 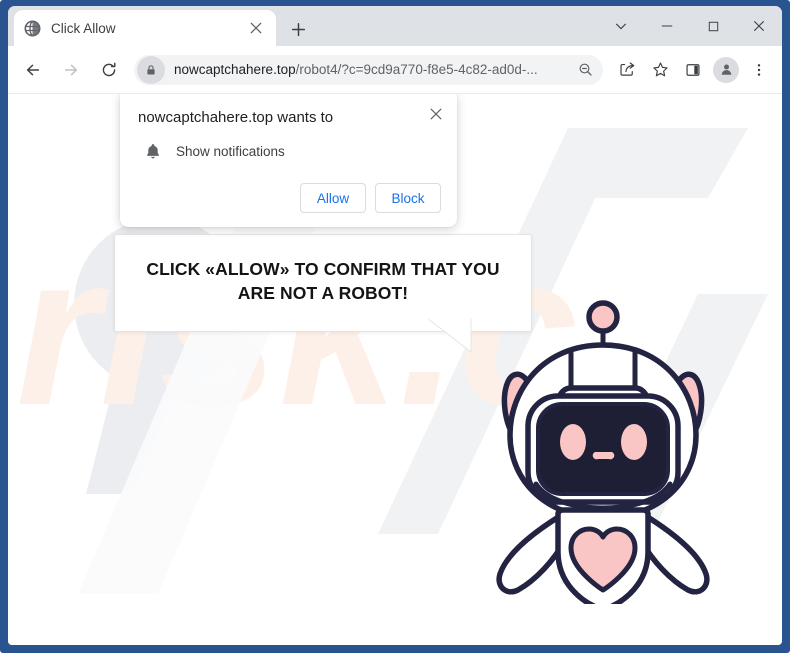 What do you see at coordinates (449, 336) in the screenshot?
I see `speech-bubble-tail` at bounding box center [449, 336].